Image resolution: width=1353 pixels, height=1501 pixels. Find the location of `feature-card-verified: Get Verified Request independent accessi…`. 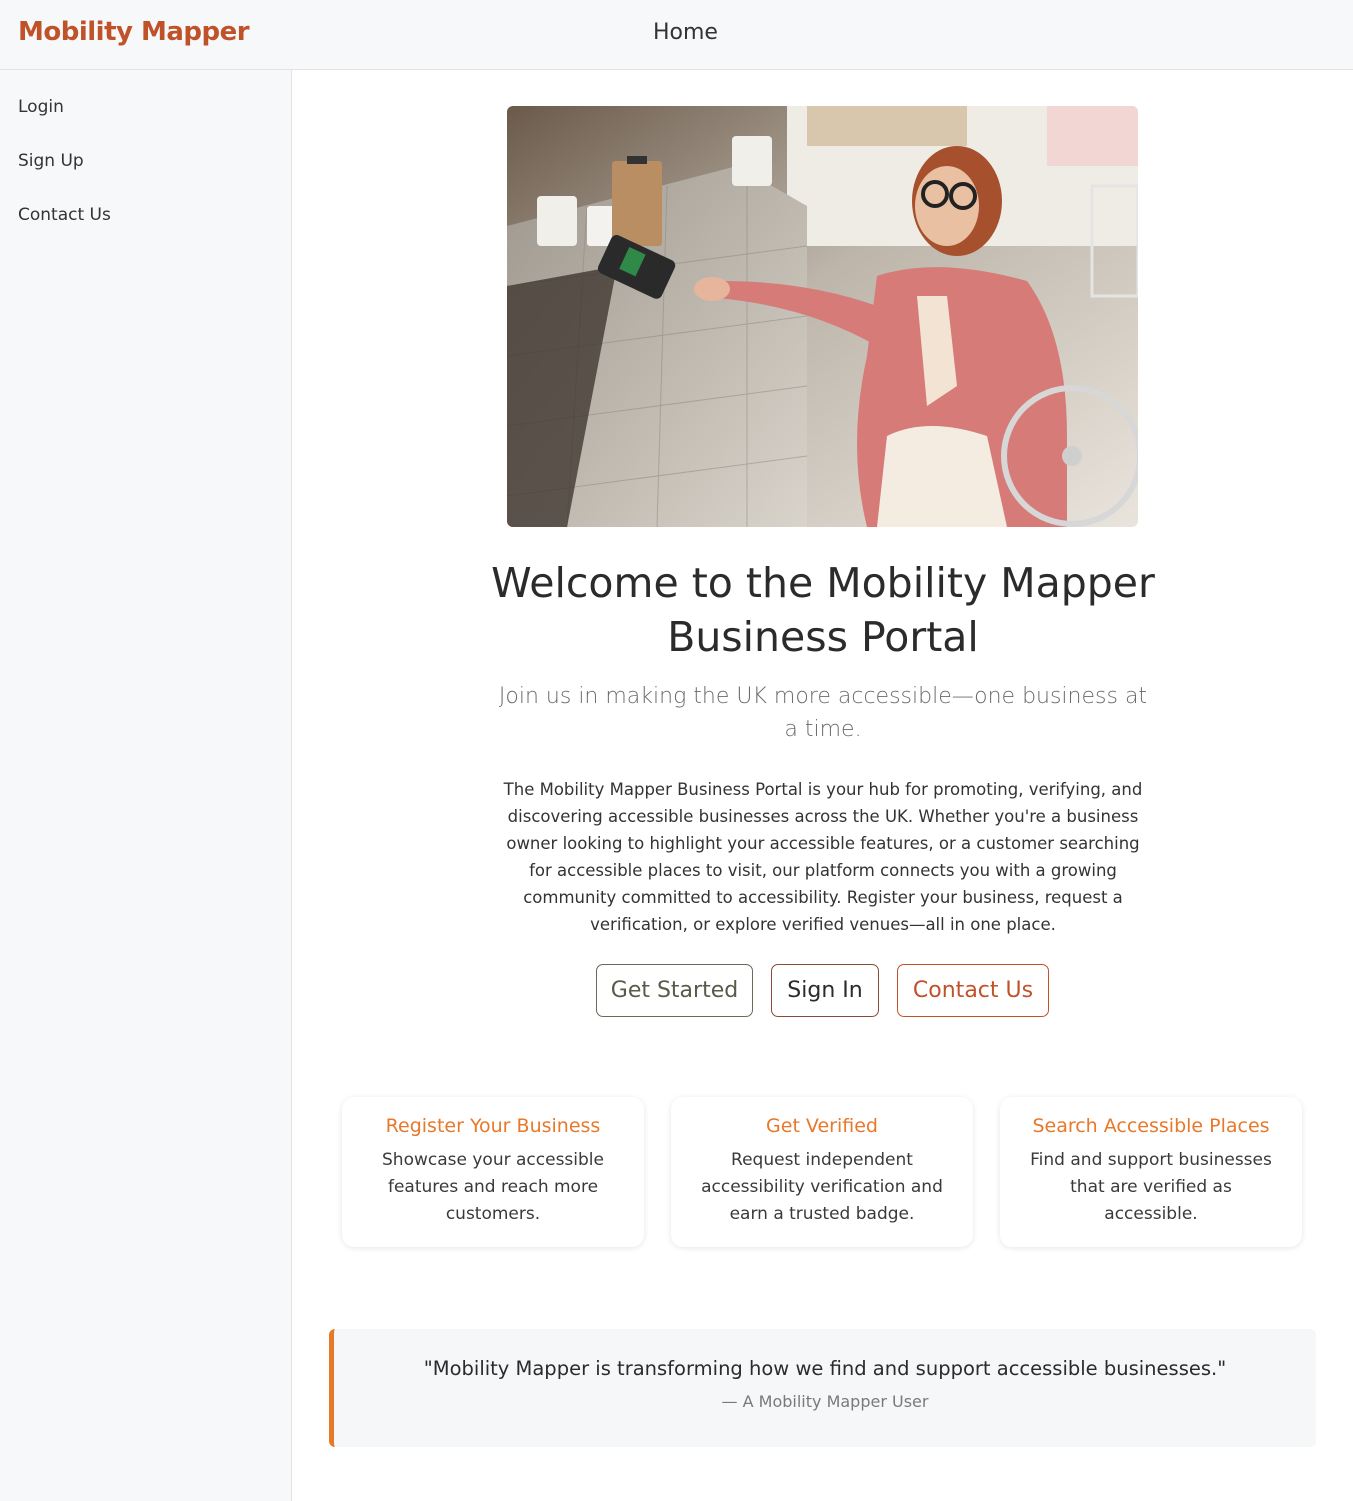

feature-card-verified: Get Verified Request independent accessi… is located at coordinates (822, 1172).